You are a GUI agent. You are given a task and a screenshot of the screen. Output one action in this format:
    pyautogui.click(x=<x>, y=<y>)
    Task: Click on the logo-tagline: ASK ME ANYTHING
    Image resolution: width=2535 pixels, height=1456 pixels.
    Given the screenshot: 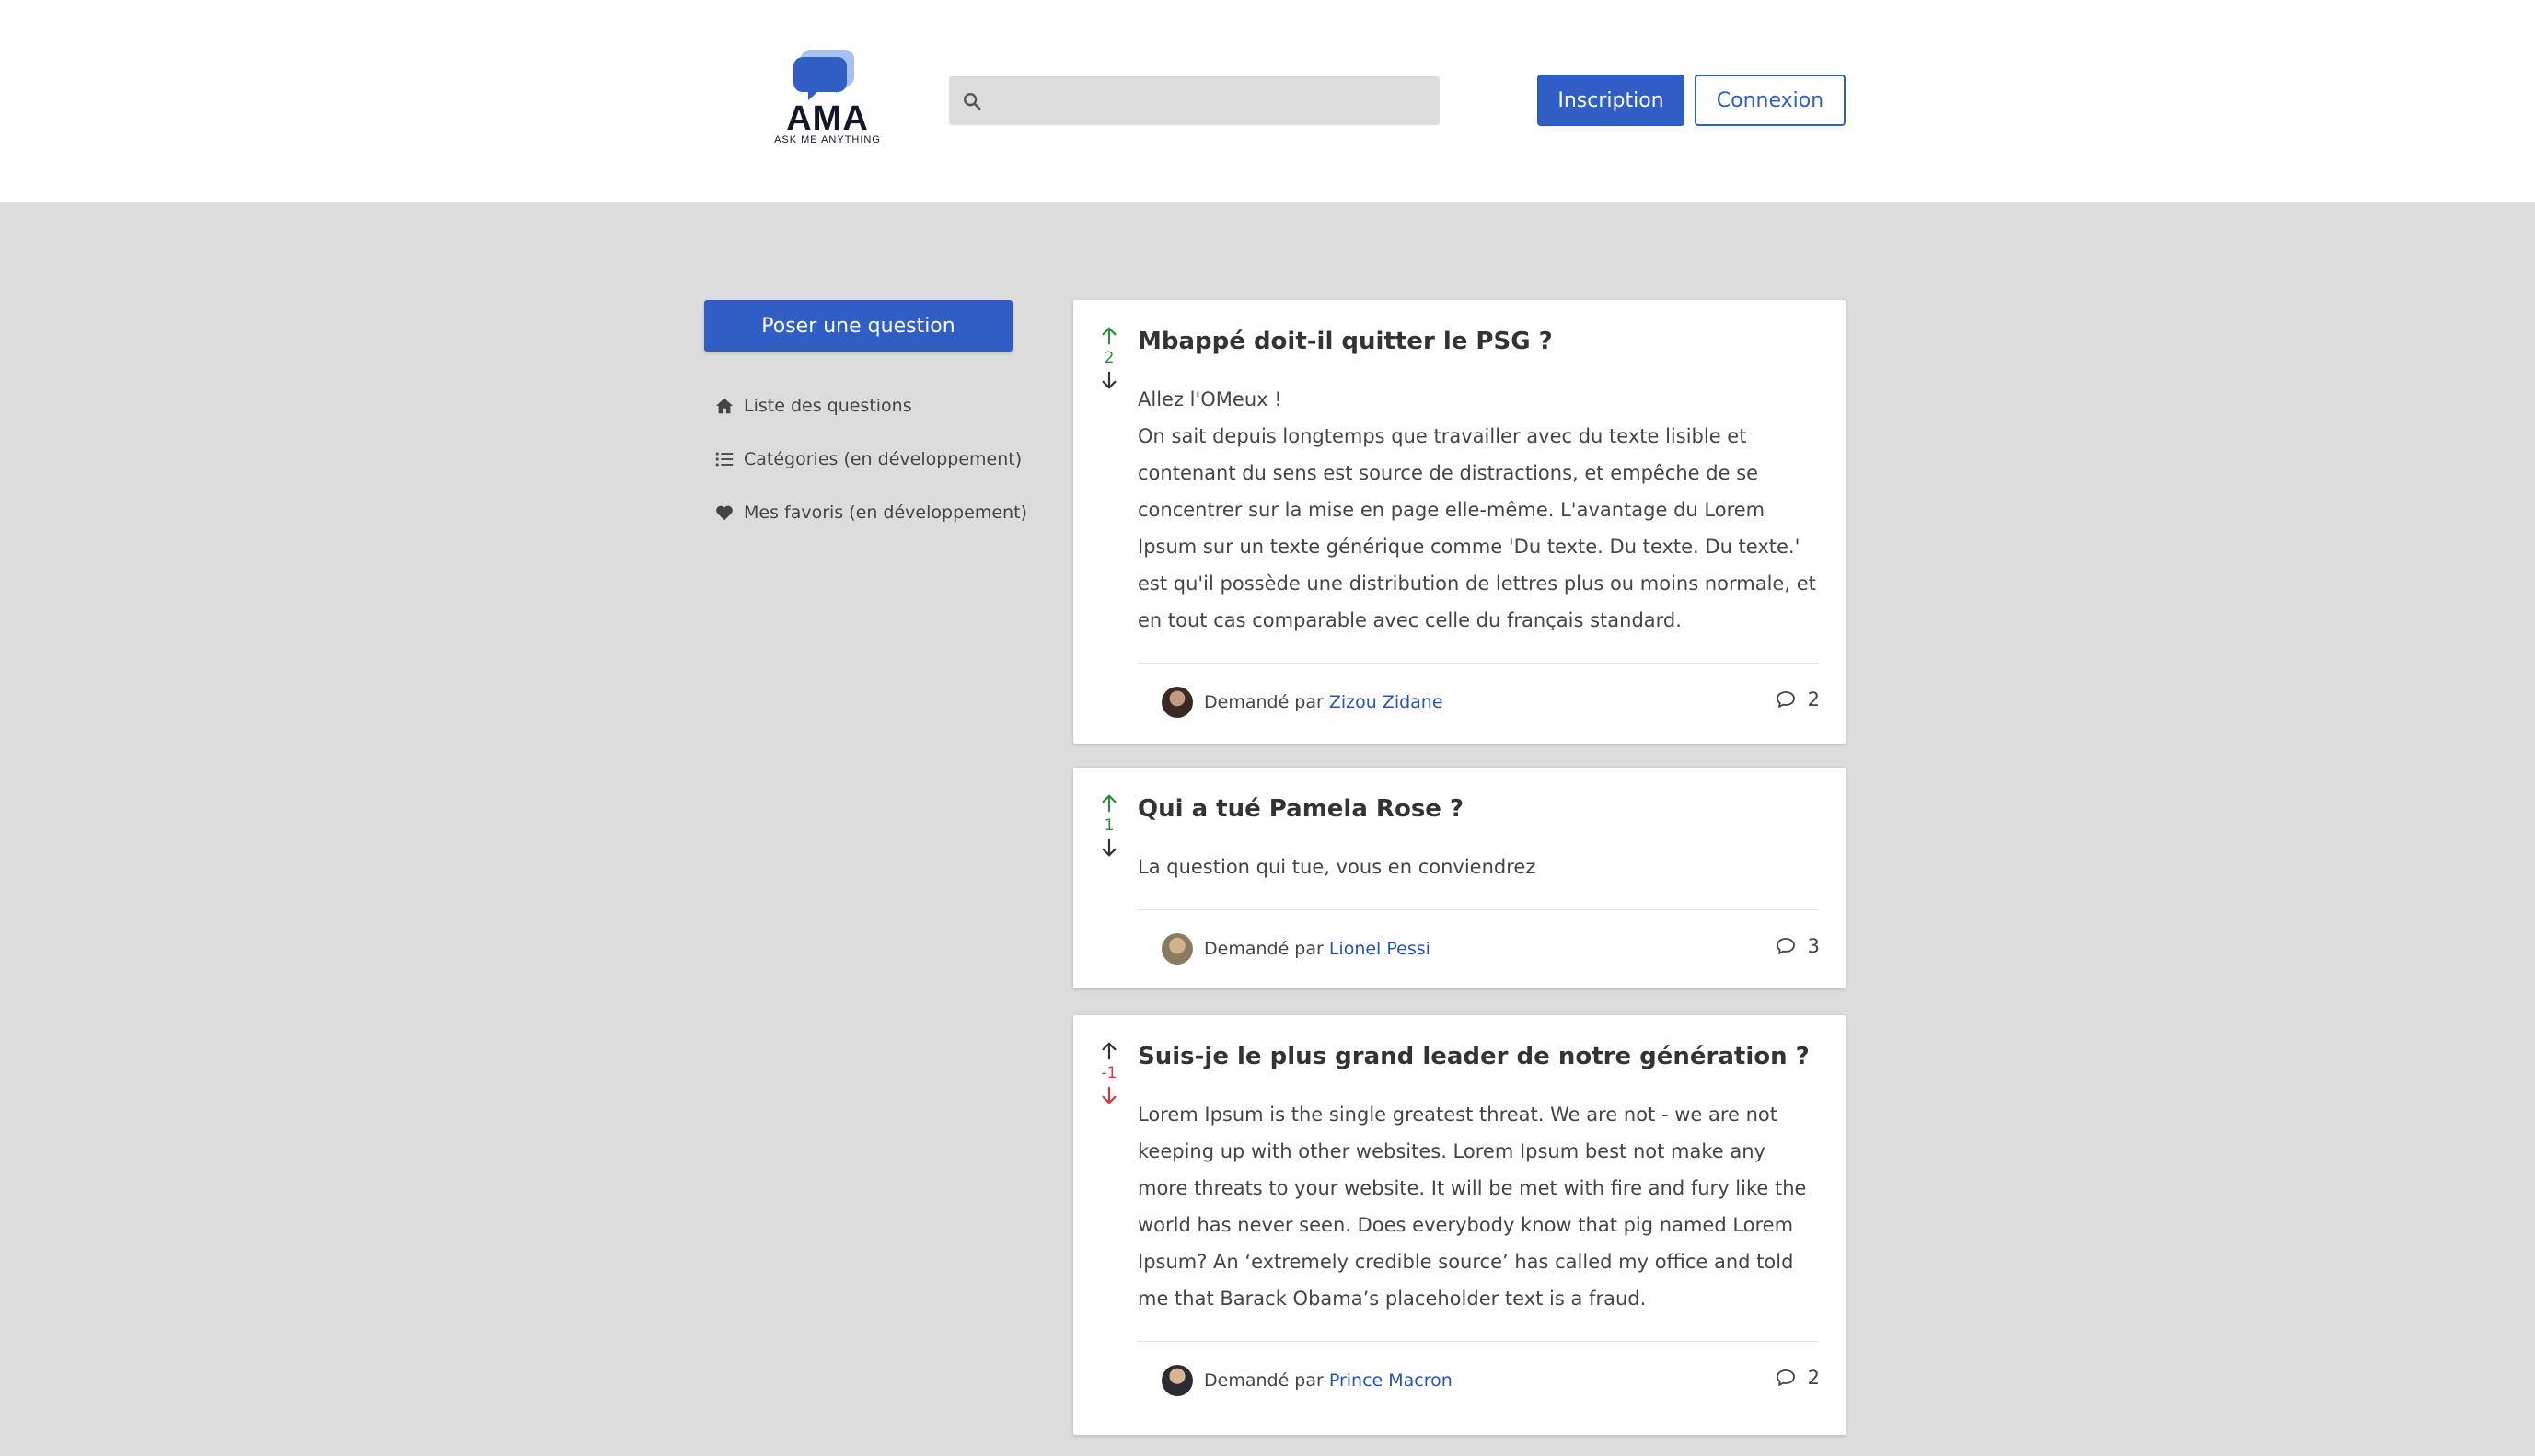 What is the action you would take?
    pyautogui.click(x=828, y=139)
    